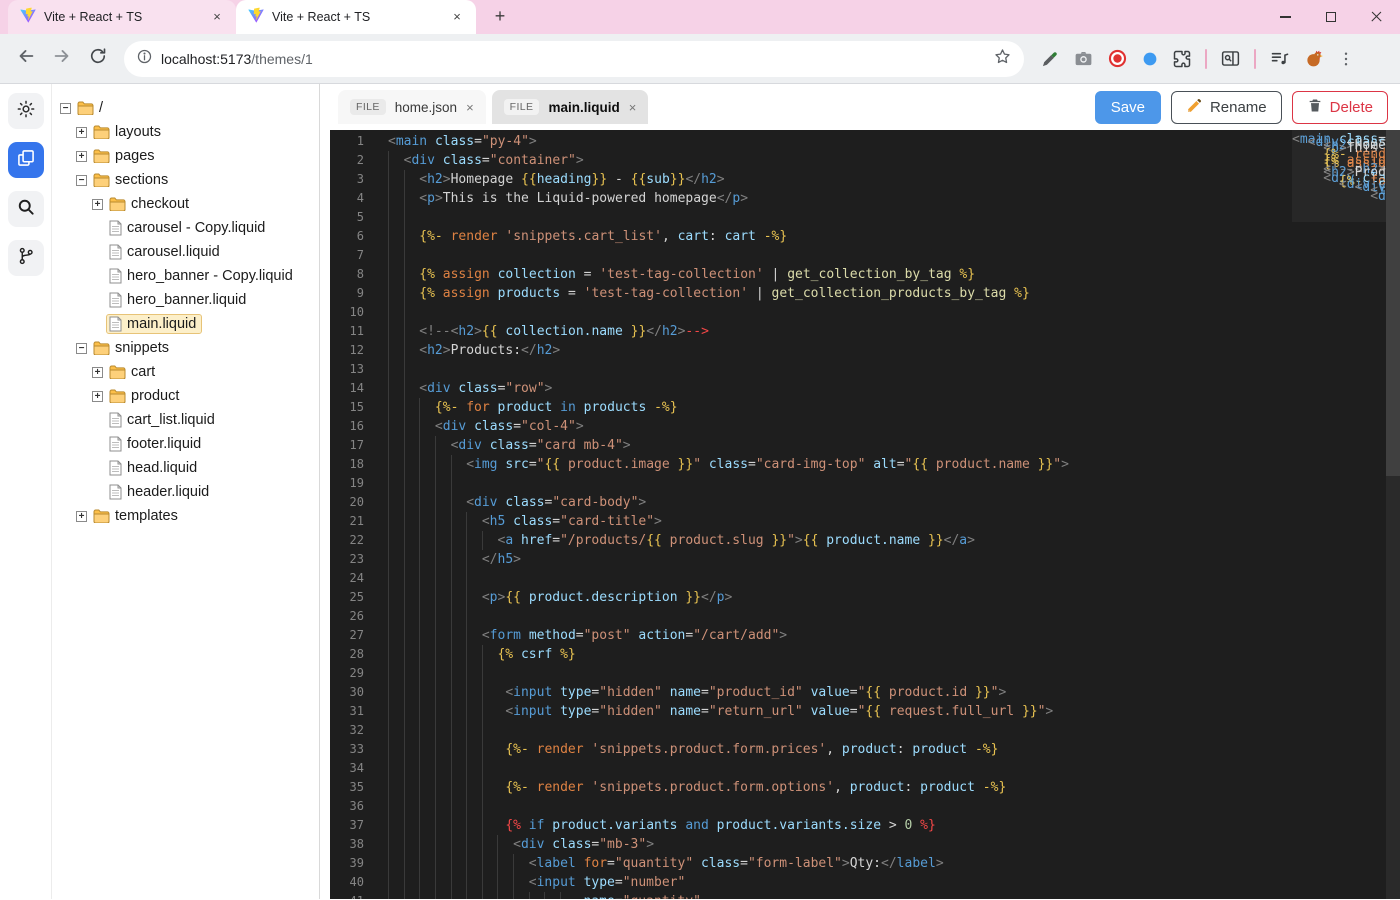  What do you see at coordinates (356, 540) in the screenshot?
I see `line-number: 22` at bounding box center [356, 540].